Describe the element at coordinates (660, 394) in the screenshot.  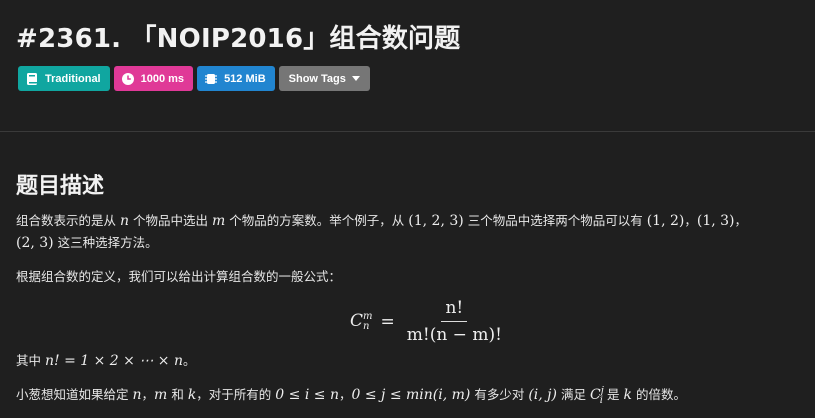
I see `text: 的倍数。` at that location.